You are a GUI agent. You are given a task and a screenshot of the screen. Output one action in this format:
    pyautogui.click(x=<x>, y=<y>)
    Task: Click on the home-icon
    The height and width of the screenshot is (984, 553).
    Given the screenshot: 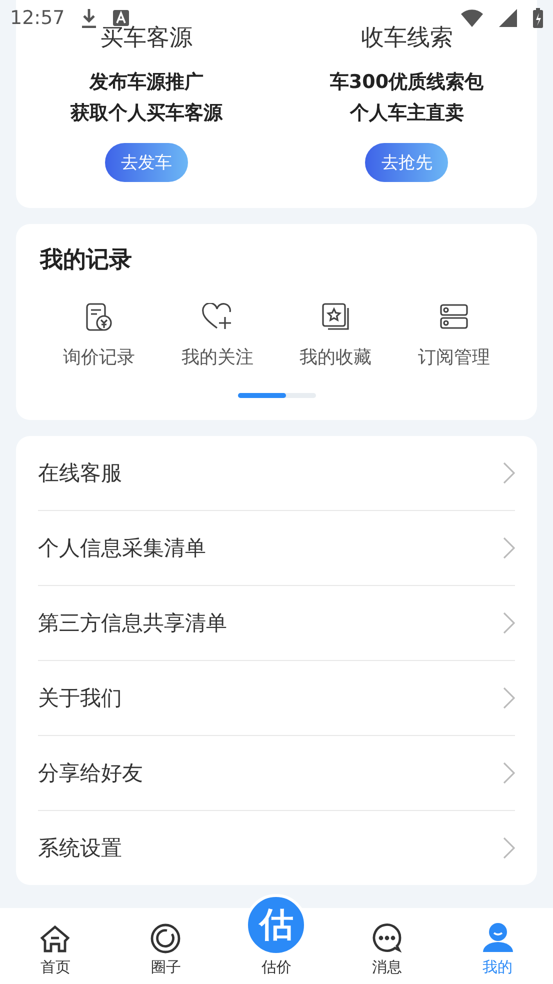 What is the action you would take?
    pyautogui.click(x=55, y=939)
    